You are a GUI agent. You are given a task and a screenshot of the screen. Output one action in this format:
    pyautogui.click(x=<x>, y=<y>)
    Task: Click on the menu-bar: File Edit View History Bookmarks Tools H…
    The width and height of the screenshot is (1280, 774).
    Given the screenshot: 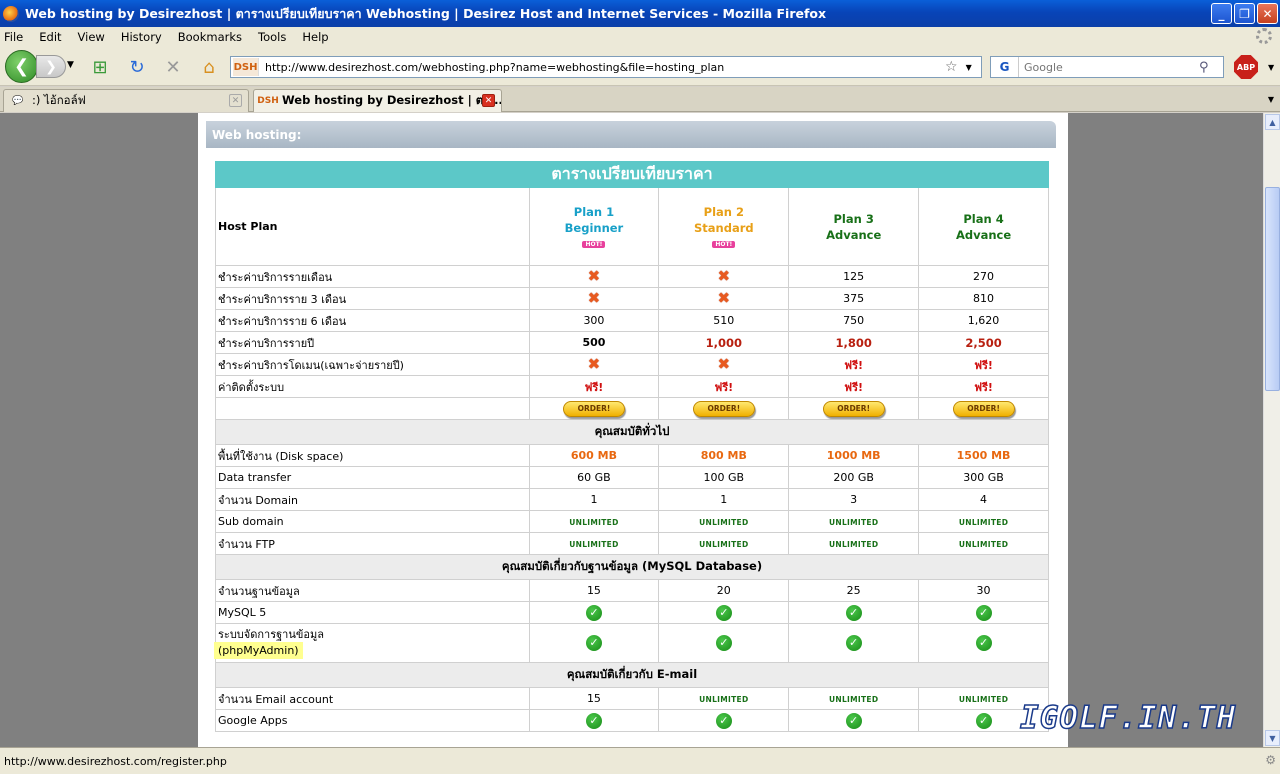 What is the action you would take?
    pyautogui.click(x=640, y=36)
    